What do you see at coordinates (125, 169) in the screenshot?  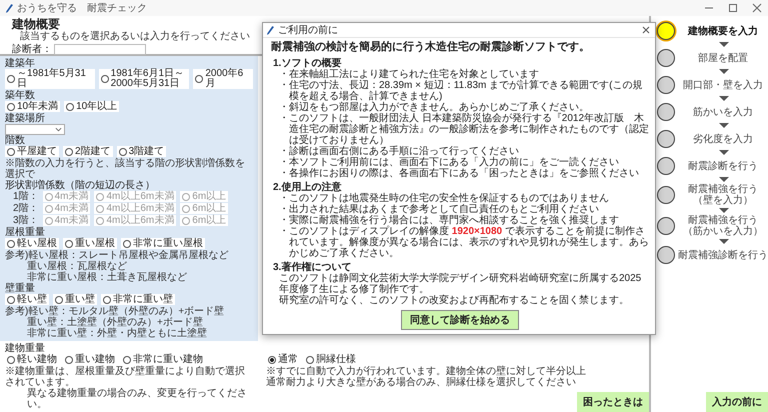 I see `note-text: ※階数の入力を行うと、該当する階の形状割増係数を選択で` at bounding box center [125, 169].